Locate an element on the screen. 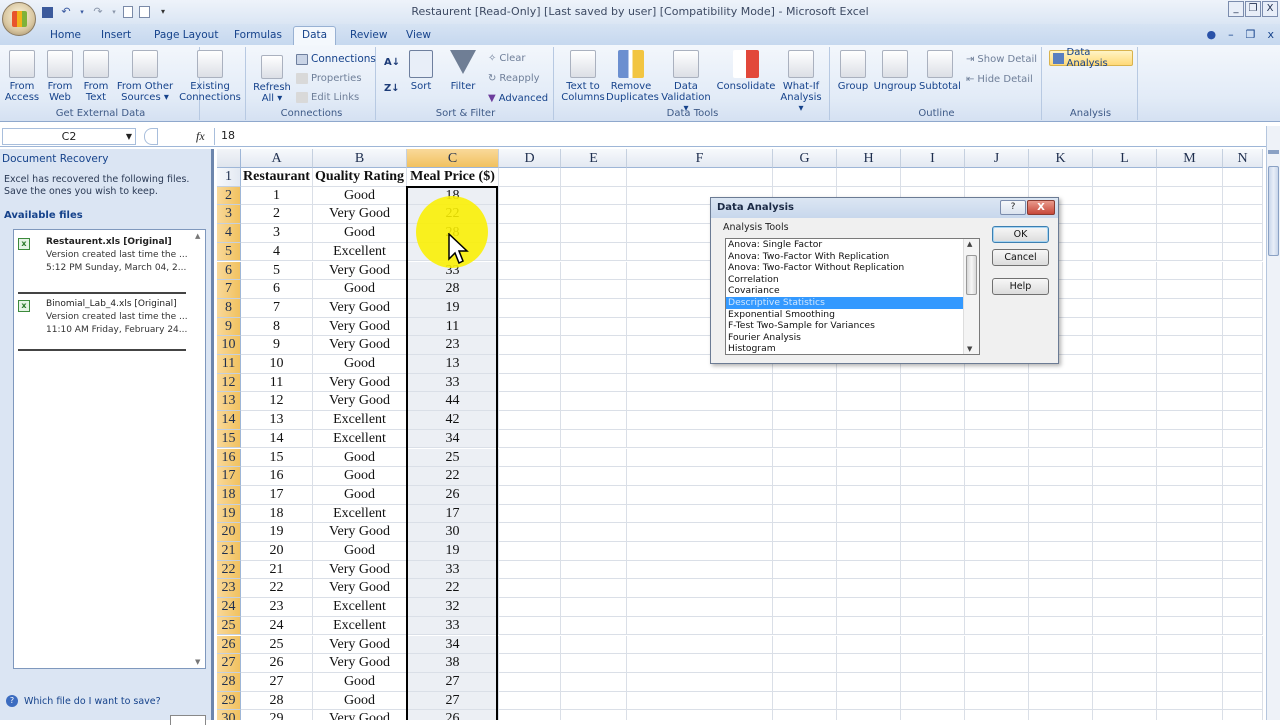 Image resolution: width=1280 pixels, height=725 pixels. analysis-tool-option: Anova: Two-Factor With Replication is located at coordinates (844, 257).